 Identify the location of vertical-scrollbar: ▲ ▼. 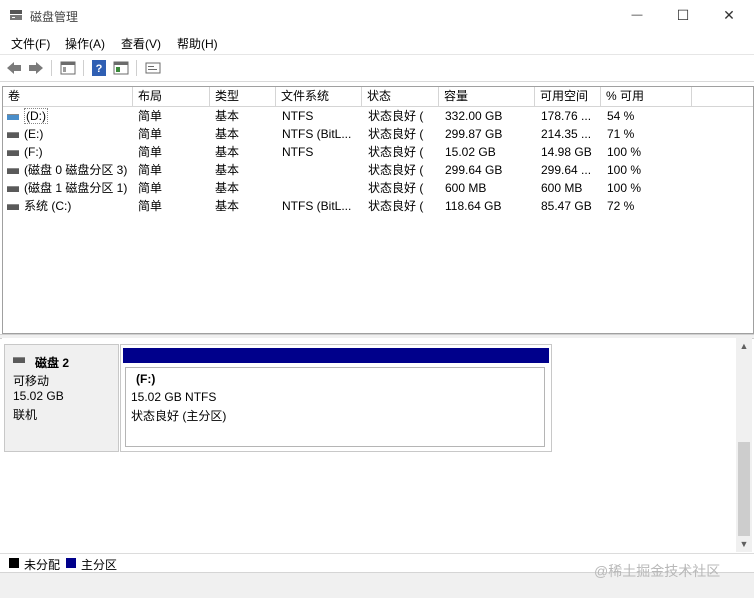
(744, 445).